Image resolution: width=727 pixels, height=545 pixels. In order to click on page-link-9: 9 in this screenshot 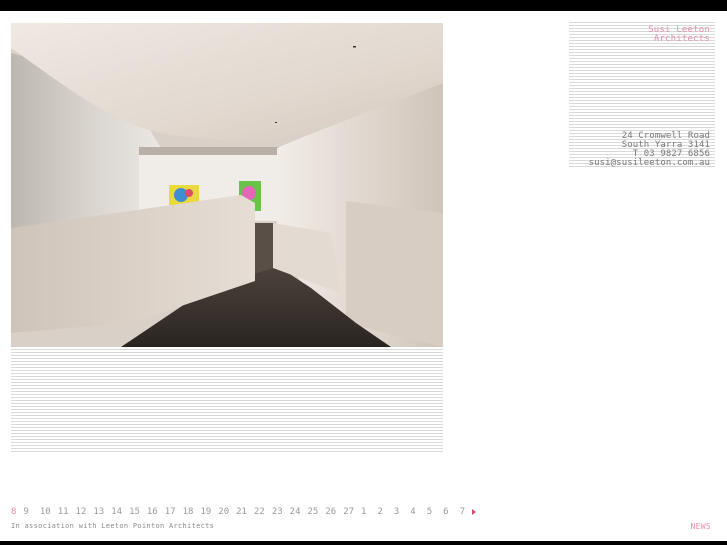, I will do `click(25, 512)`.